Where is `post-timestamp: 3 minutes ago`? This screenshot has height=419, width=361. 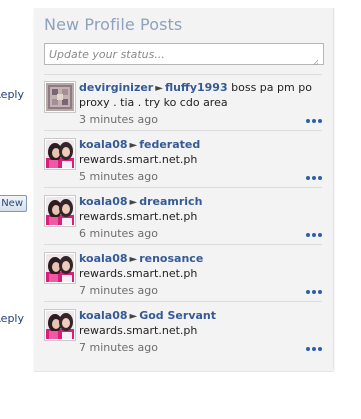
post-timestamp: 3 minutes ago is located at coordinates (118, 119).